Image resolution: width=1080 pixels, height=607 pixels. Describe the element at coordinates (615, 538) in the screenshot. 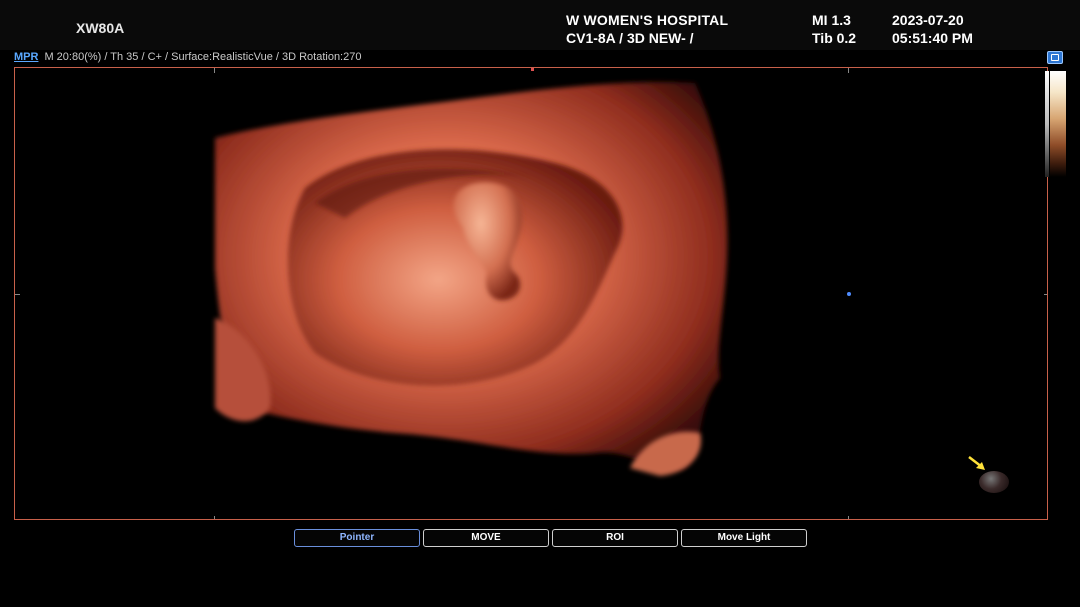

I see `roi-button: ROI` at that location.